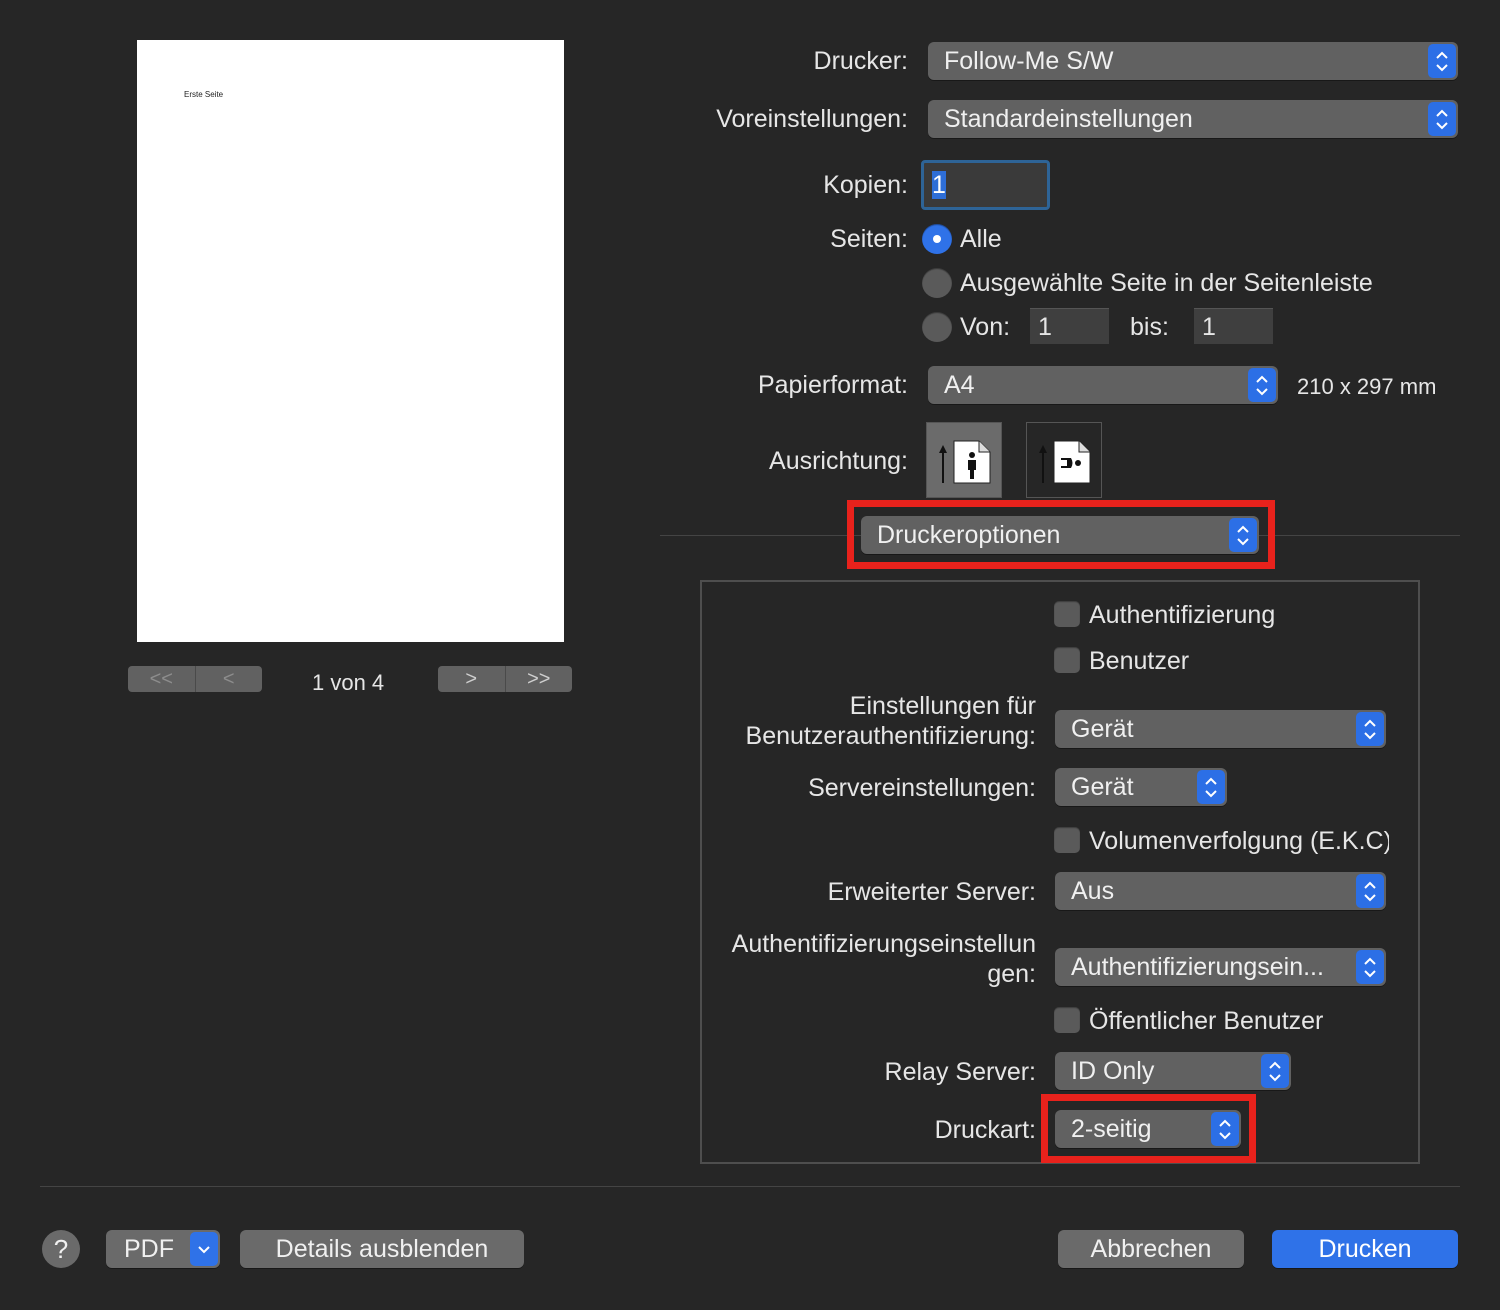 This screenshot has height=1310, width=1500. Describe the element at coordinates (838, 461) in the screenshot. I see `orientation-label: Ausrichtung:` at that location.